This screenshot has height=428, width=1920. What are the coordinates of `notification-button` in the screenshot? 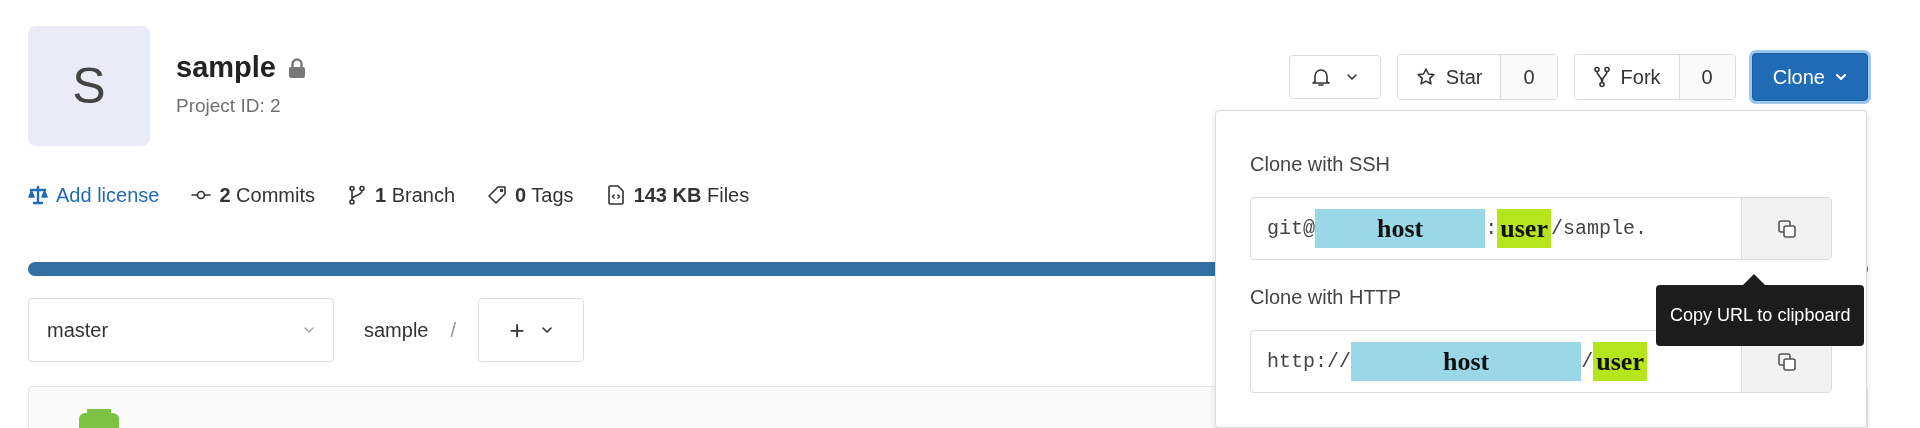 It's located at (1334, 77).